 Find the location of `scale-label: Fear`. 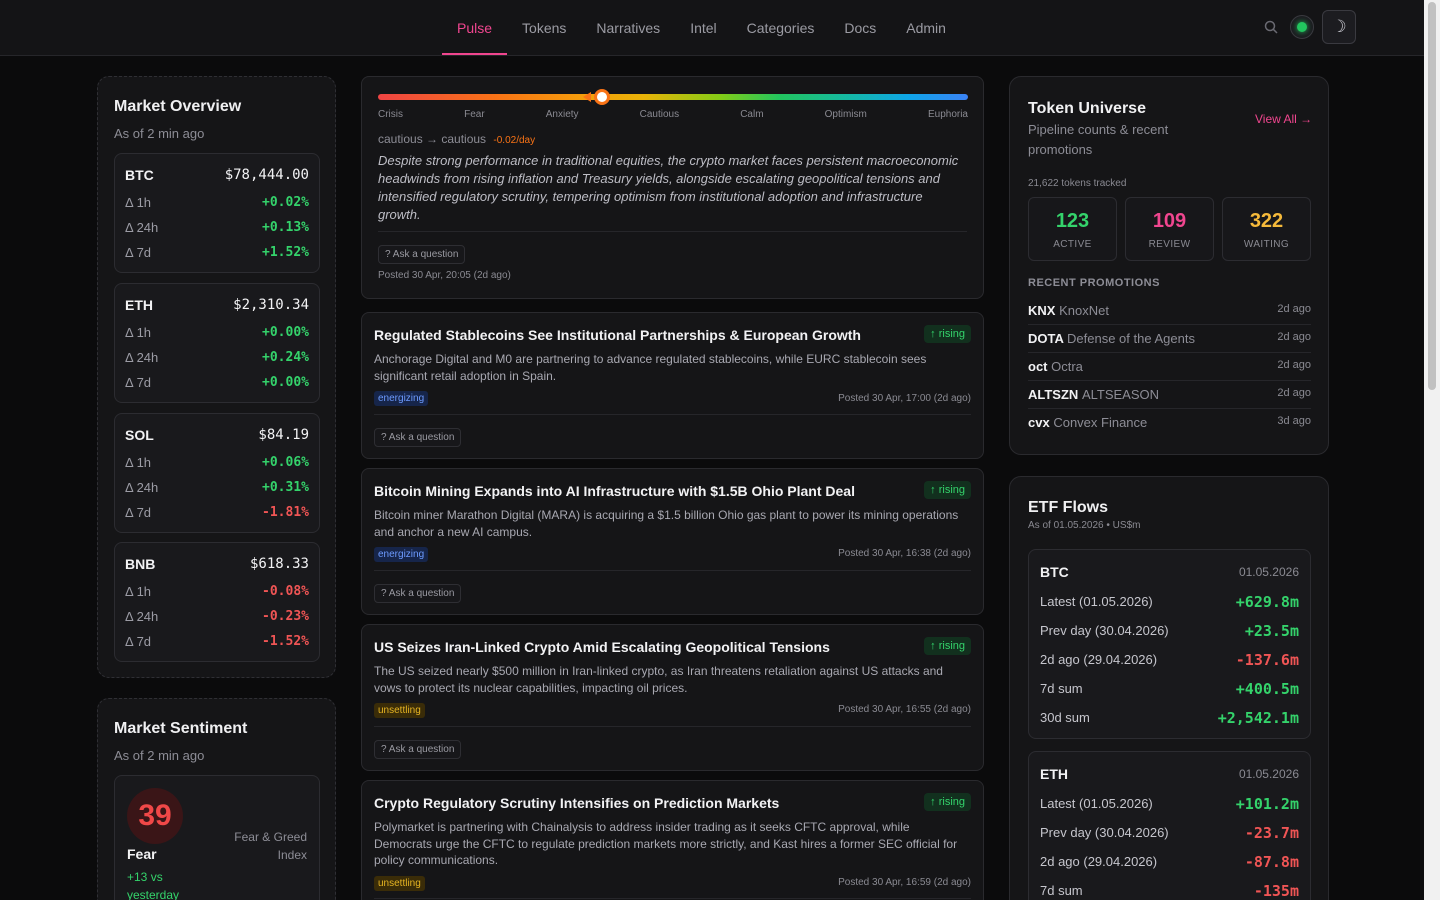

scale-label: Fear is located at coordinates (474, 114).